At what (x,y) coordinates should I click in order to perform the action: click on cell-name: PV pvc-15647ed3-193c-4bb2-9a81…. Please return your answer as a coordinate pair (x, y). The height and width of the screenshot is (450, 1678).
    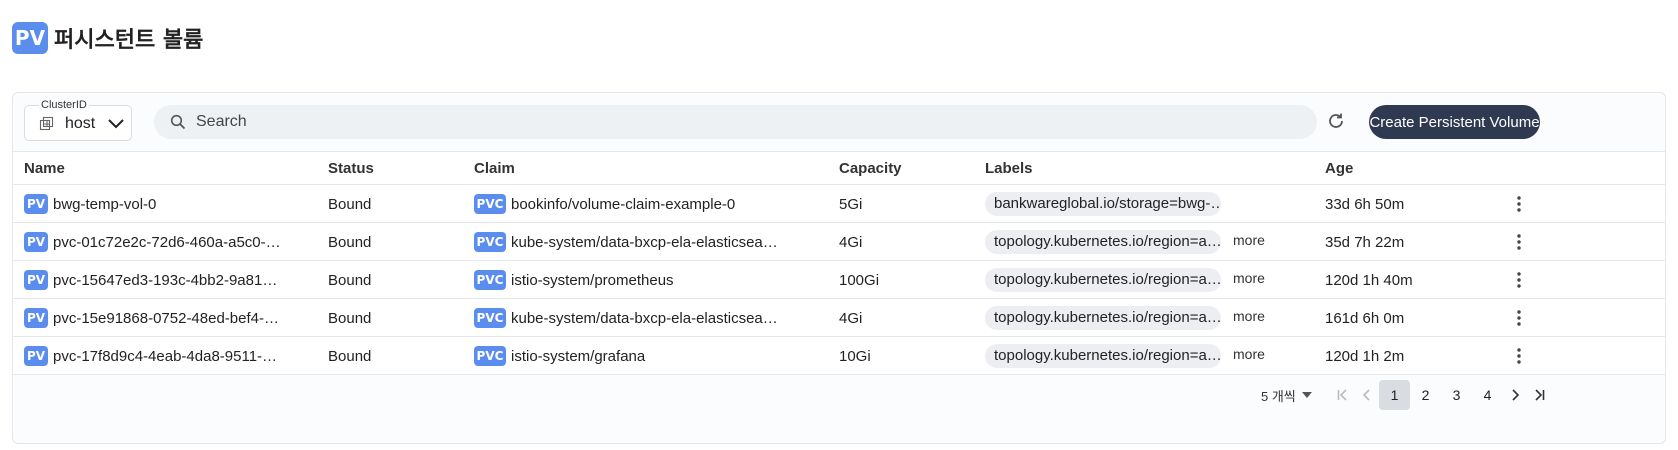
    Looking at the image, I should click on (150, 280).